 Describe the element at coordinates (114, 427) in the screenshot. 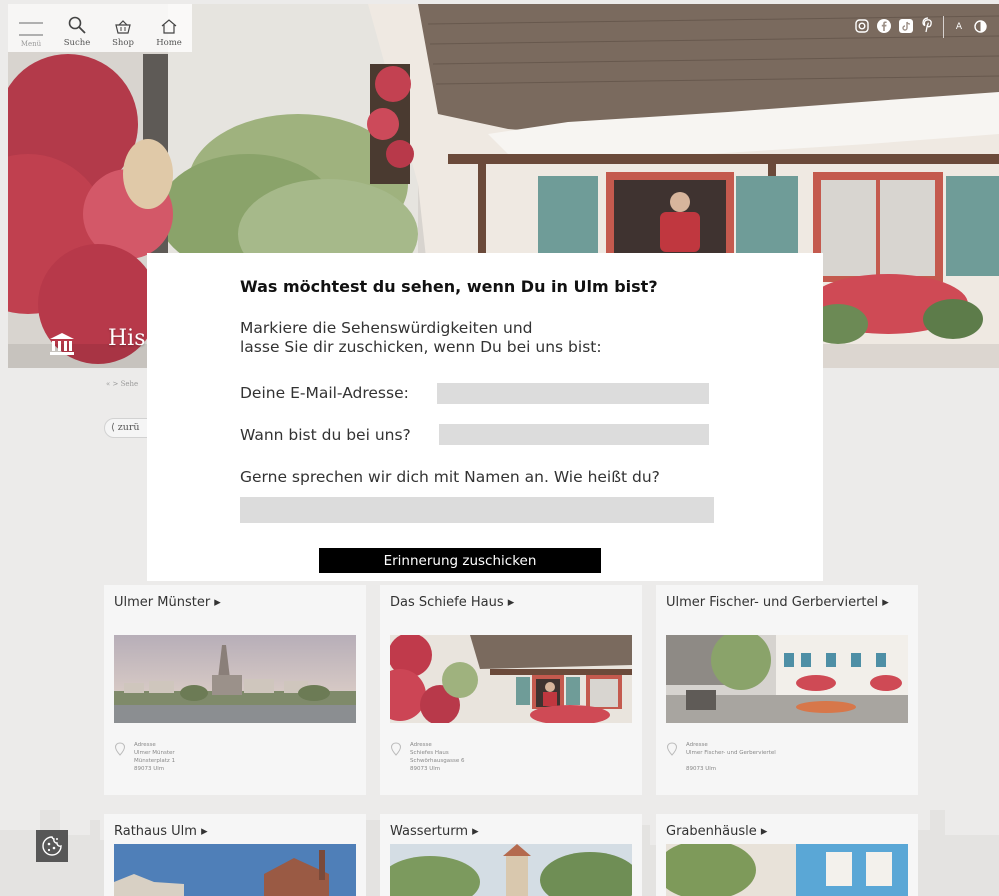

I see `chevron-left-icon: ⟨` at that location.